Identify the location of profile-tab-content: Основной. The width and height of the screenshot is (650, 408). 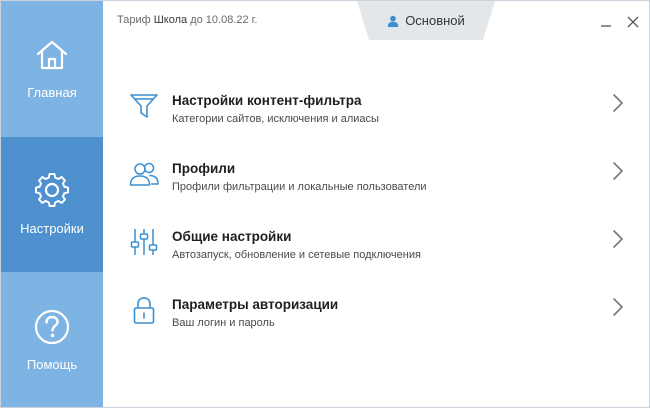
(426, 20).